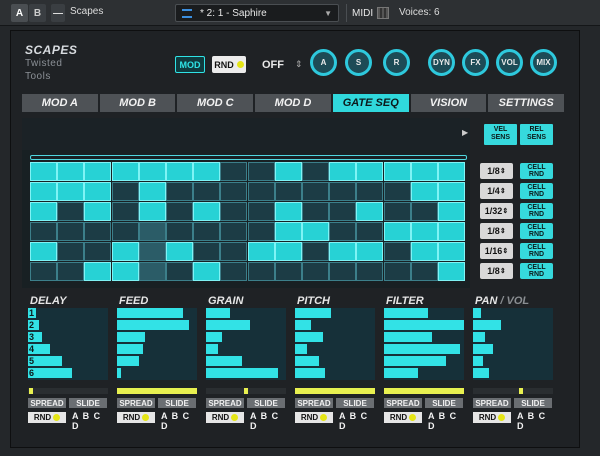 This screenshot has height=456, width=600. I want to click on tab-mod-b: MOD B, so click(137, 103).